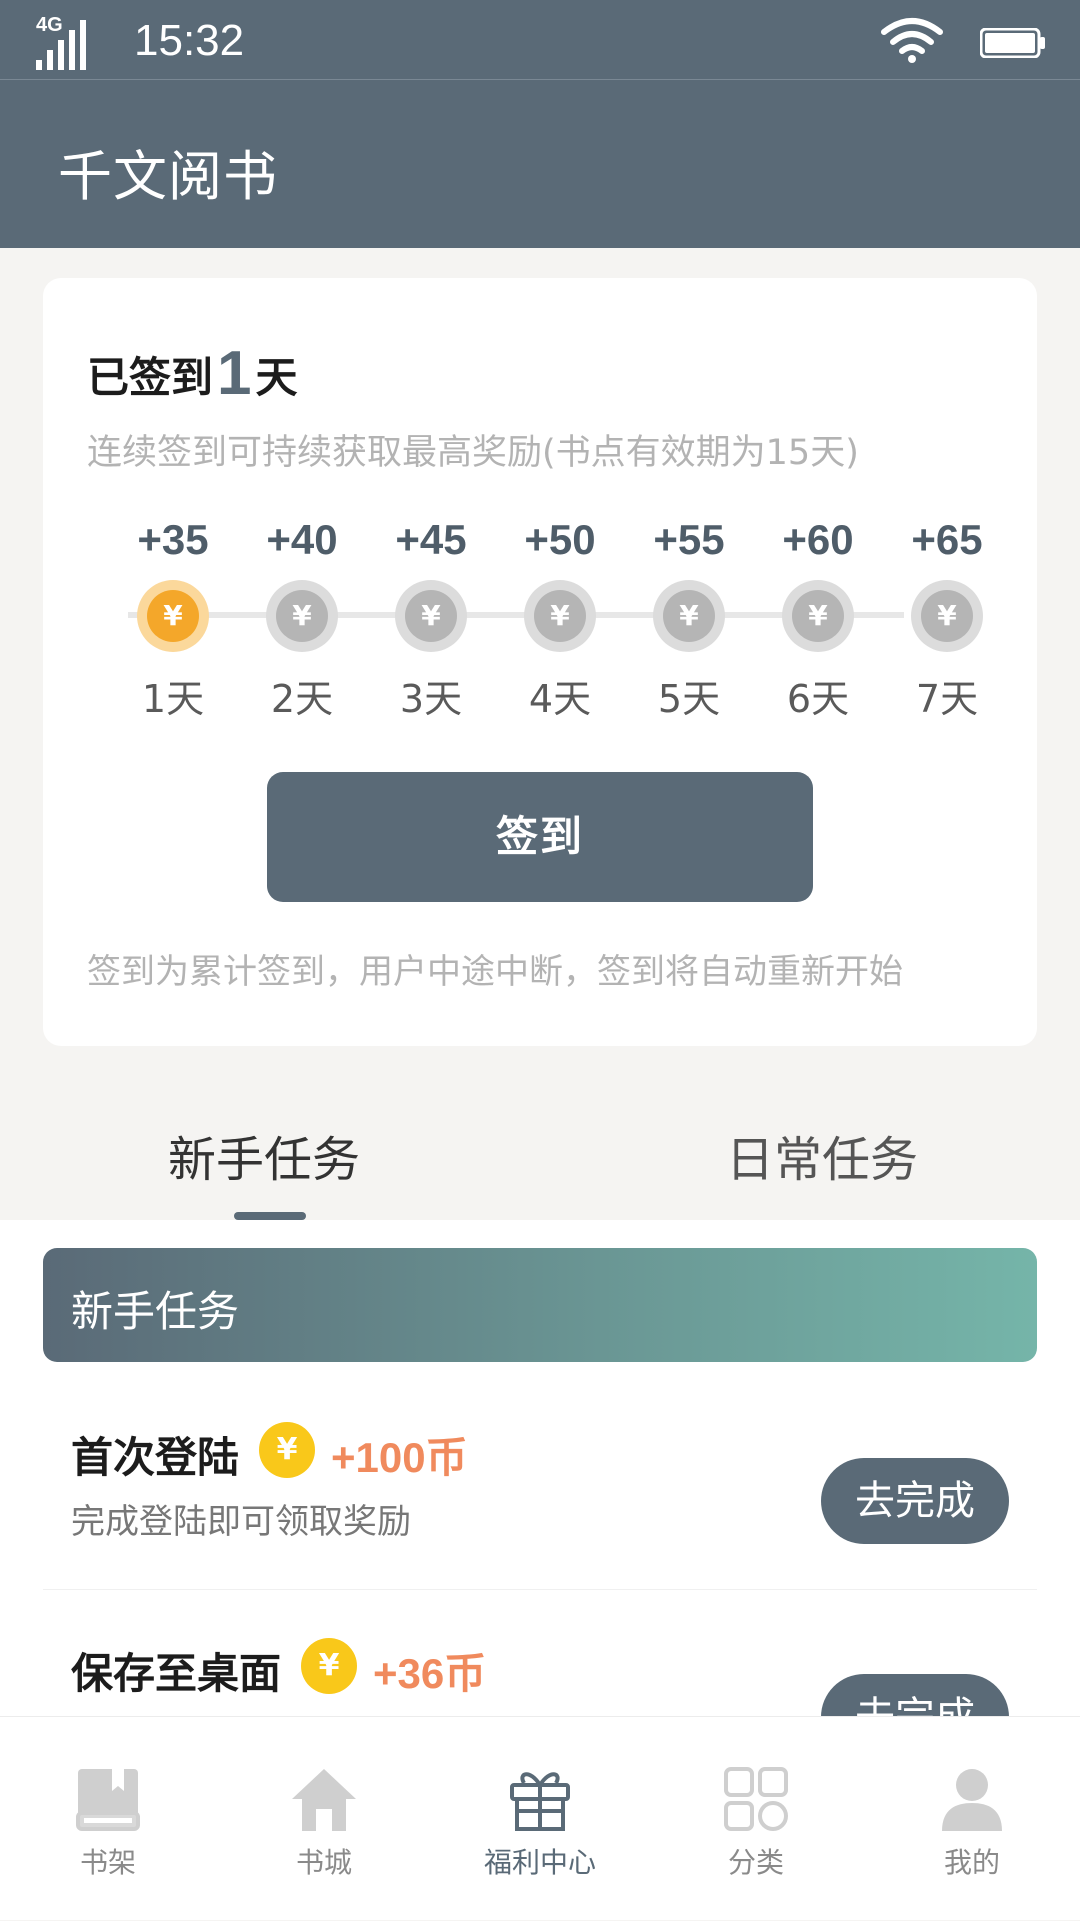 This screenshot has width=1080, height=1921. I want to click on checkin-day-5: +55 ¥ 5天, so click(689, 618).